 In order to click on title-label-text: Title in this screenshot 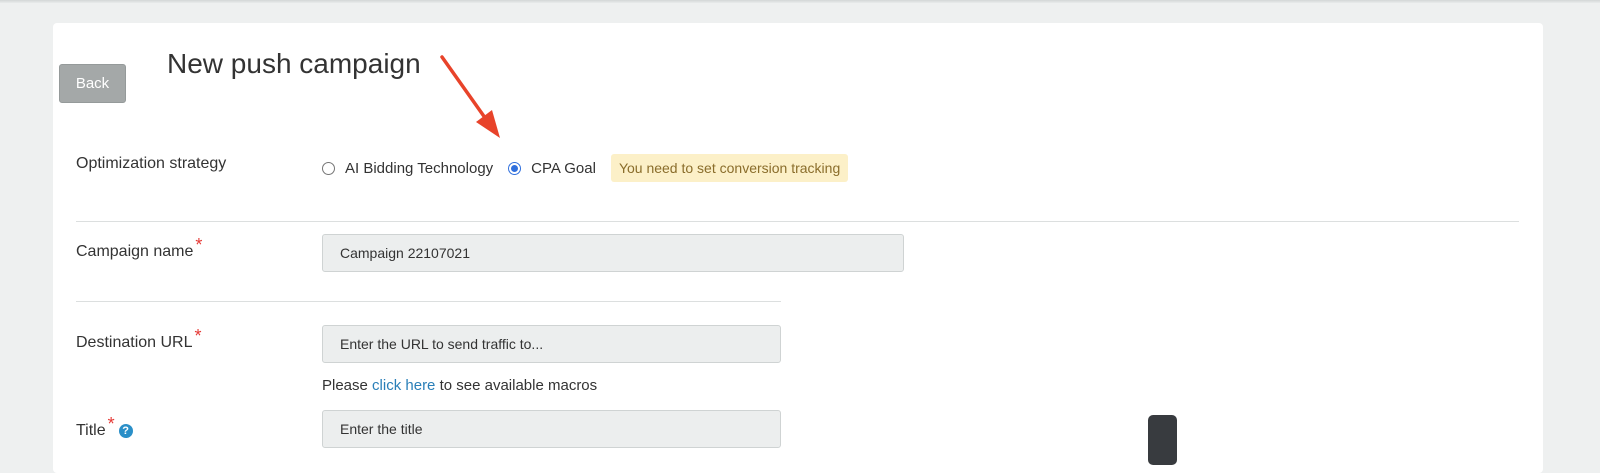, I will do `click(91, 430)`.